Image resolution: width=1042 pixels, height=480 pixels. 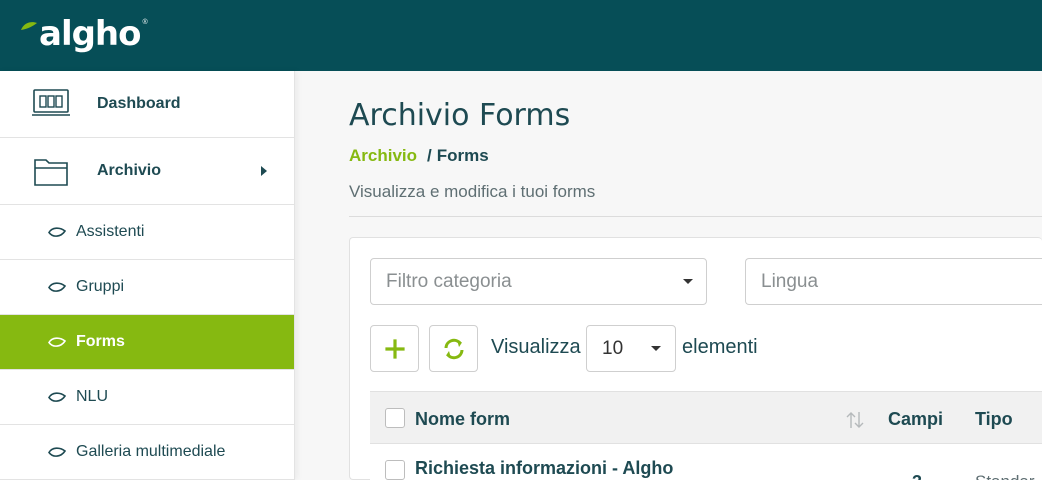 I want to click on add-form-button, so click(x=394, y=348).